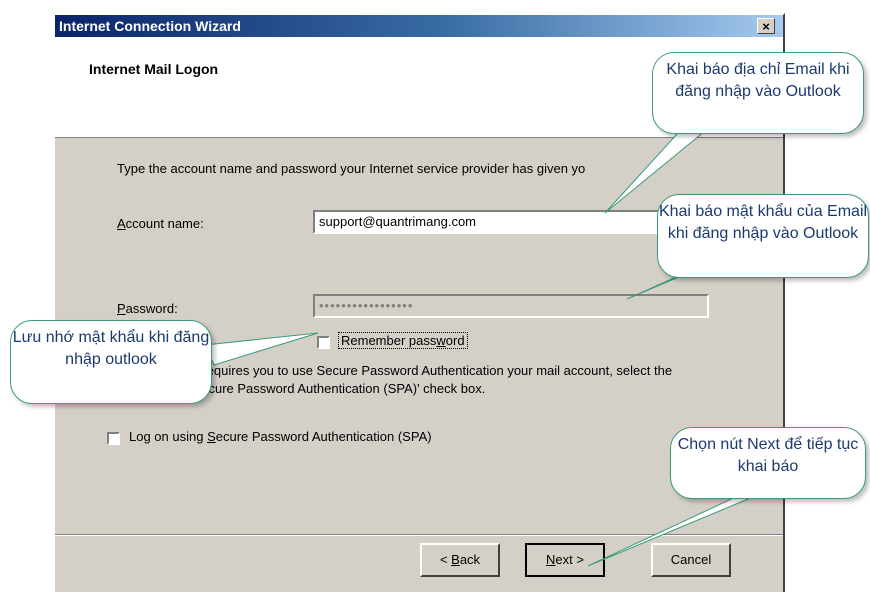 Image resolution: width=870 pixels, height=592 pixels. Describe the element at coordinates (160, 223) in the screenshot. I see `account-name-label: Account name:` at that location.